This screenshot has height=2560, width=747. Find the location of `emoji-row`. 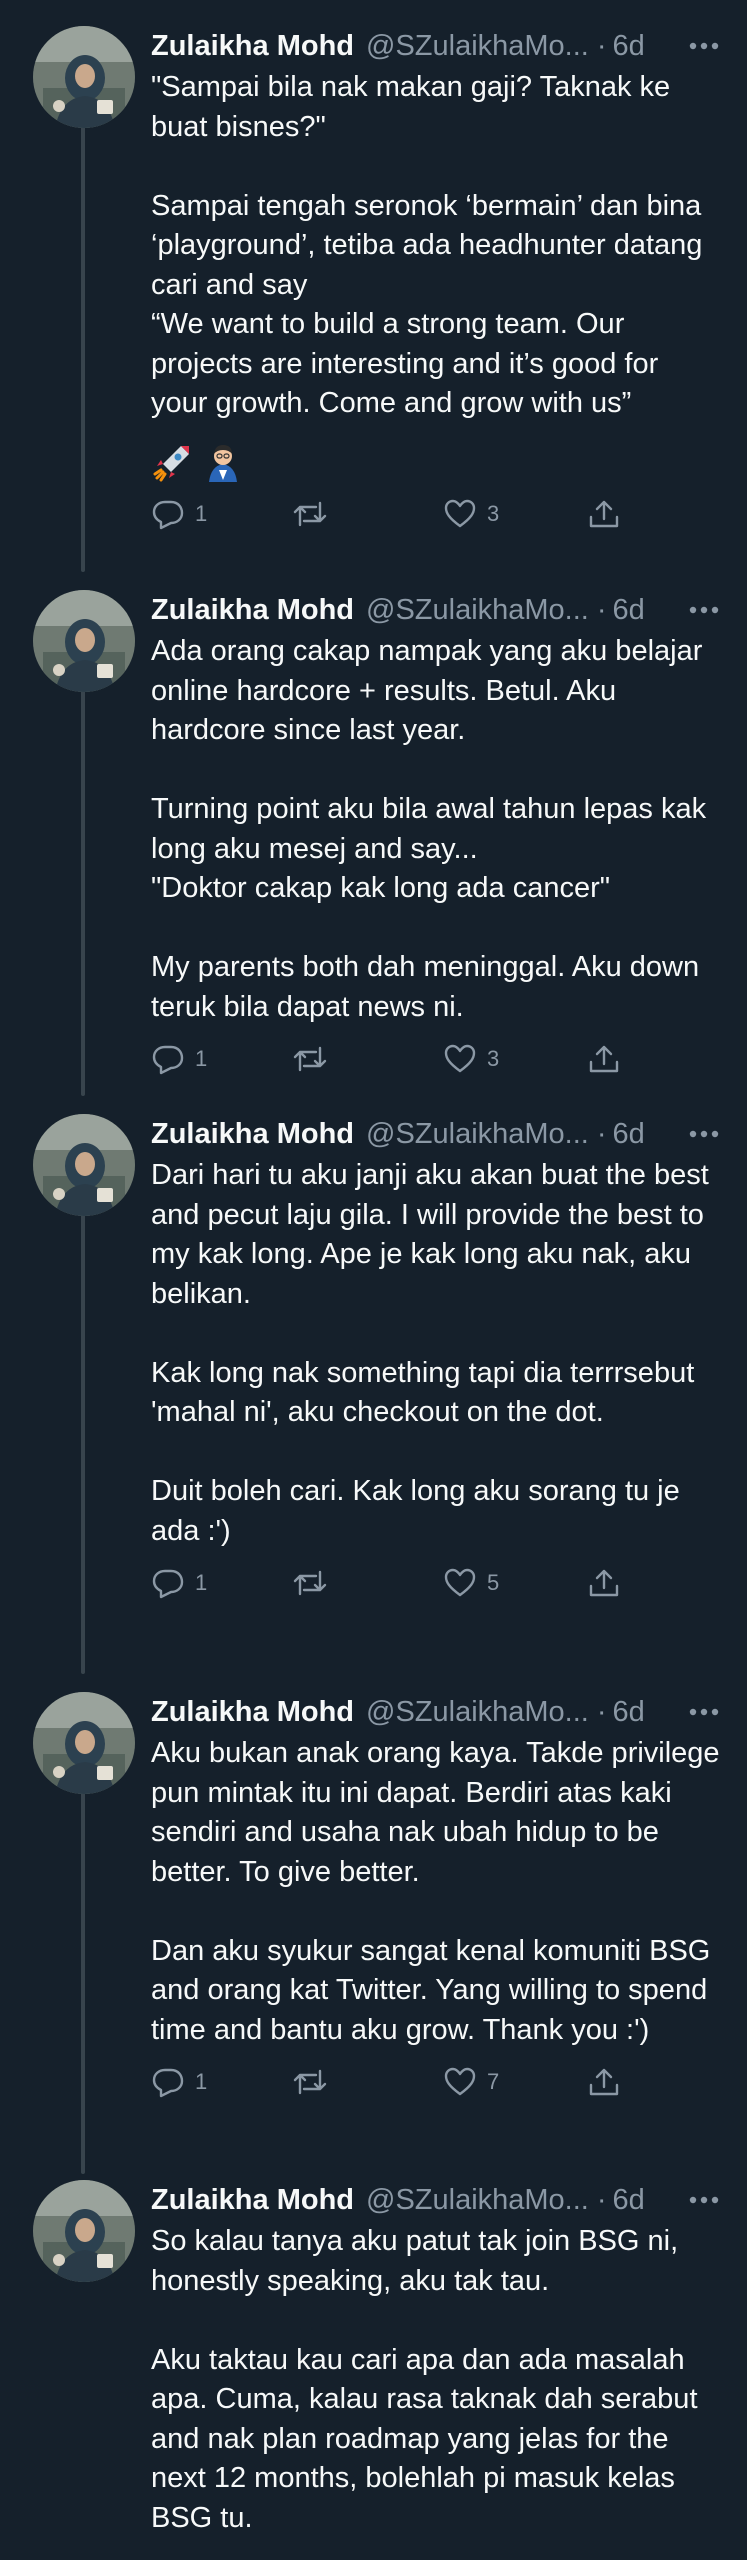

emoji-row is located at coordinates (436, 462).